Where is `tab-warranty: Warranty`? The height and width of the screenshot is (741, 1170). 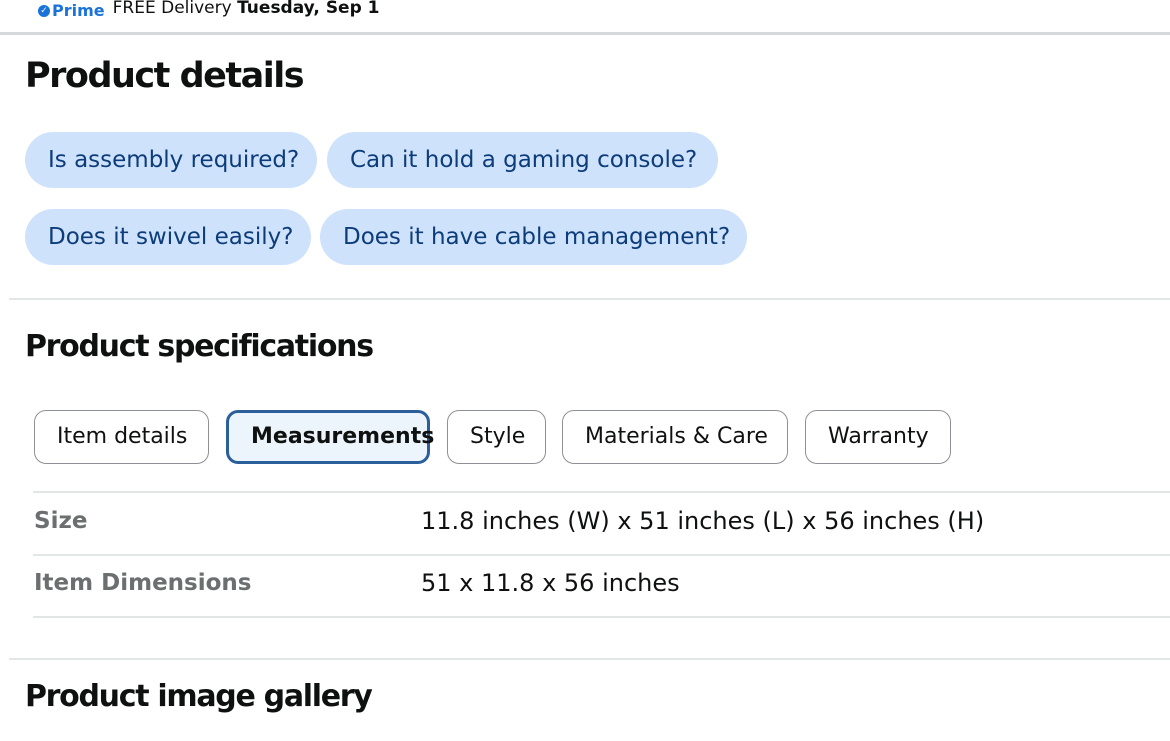
tab-warranty: Warranty is located at coordinates (878, 437).